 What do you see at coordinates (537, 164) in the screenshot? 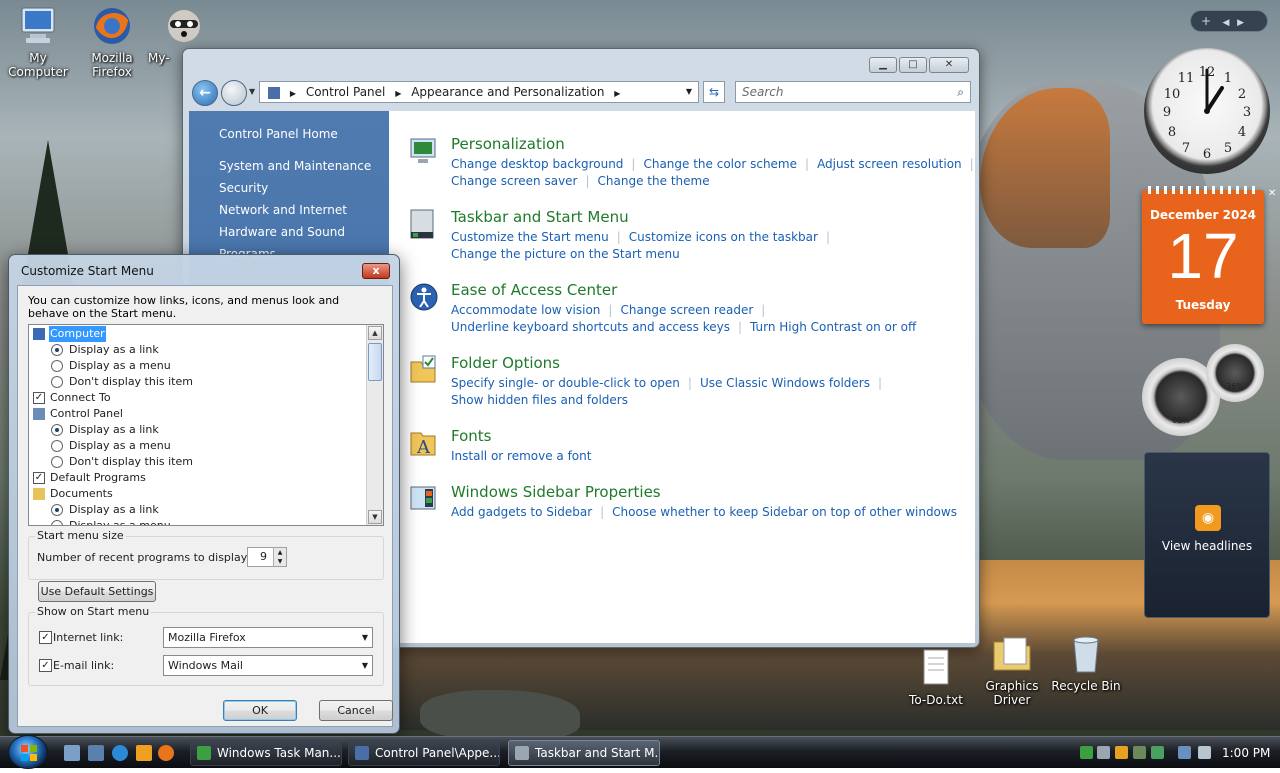
I see `link-change-desktop-background: Change desktop background` at bounding box center [537, 164].